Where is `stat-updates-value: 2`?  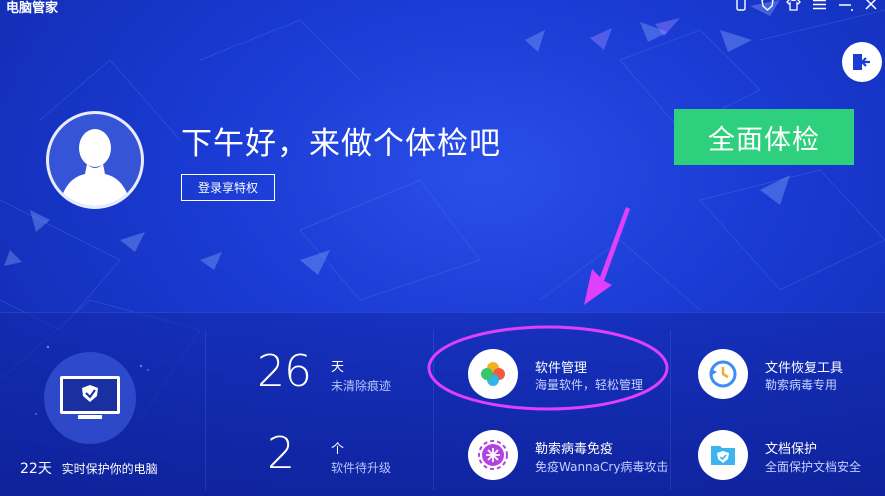 stat-updates-value: 2 is located at coordinates (281, 453).